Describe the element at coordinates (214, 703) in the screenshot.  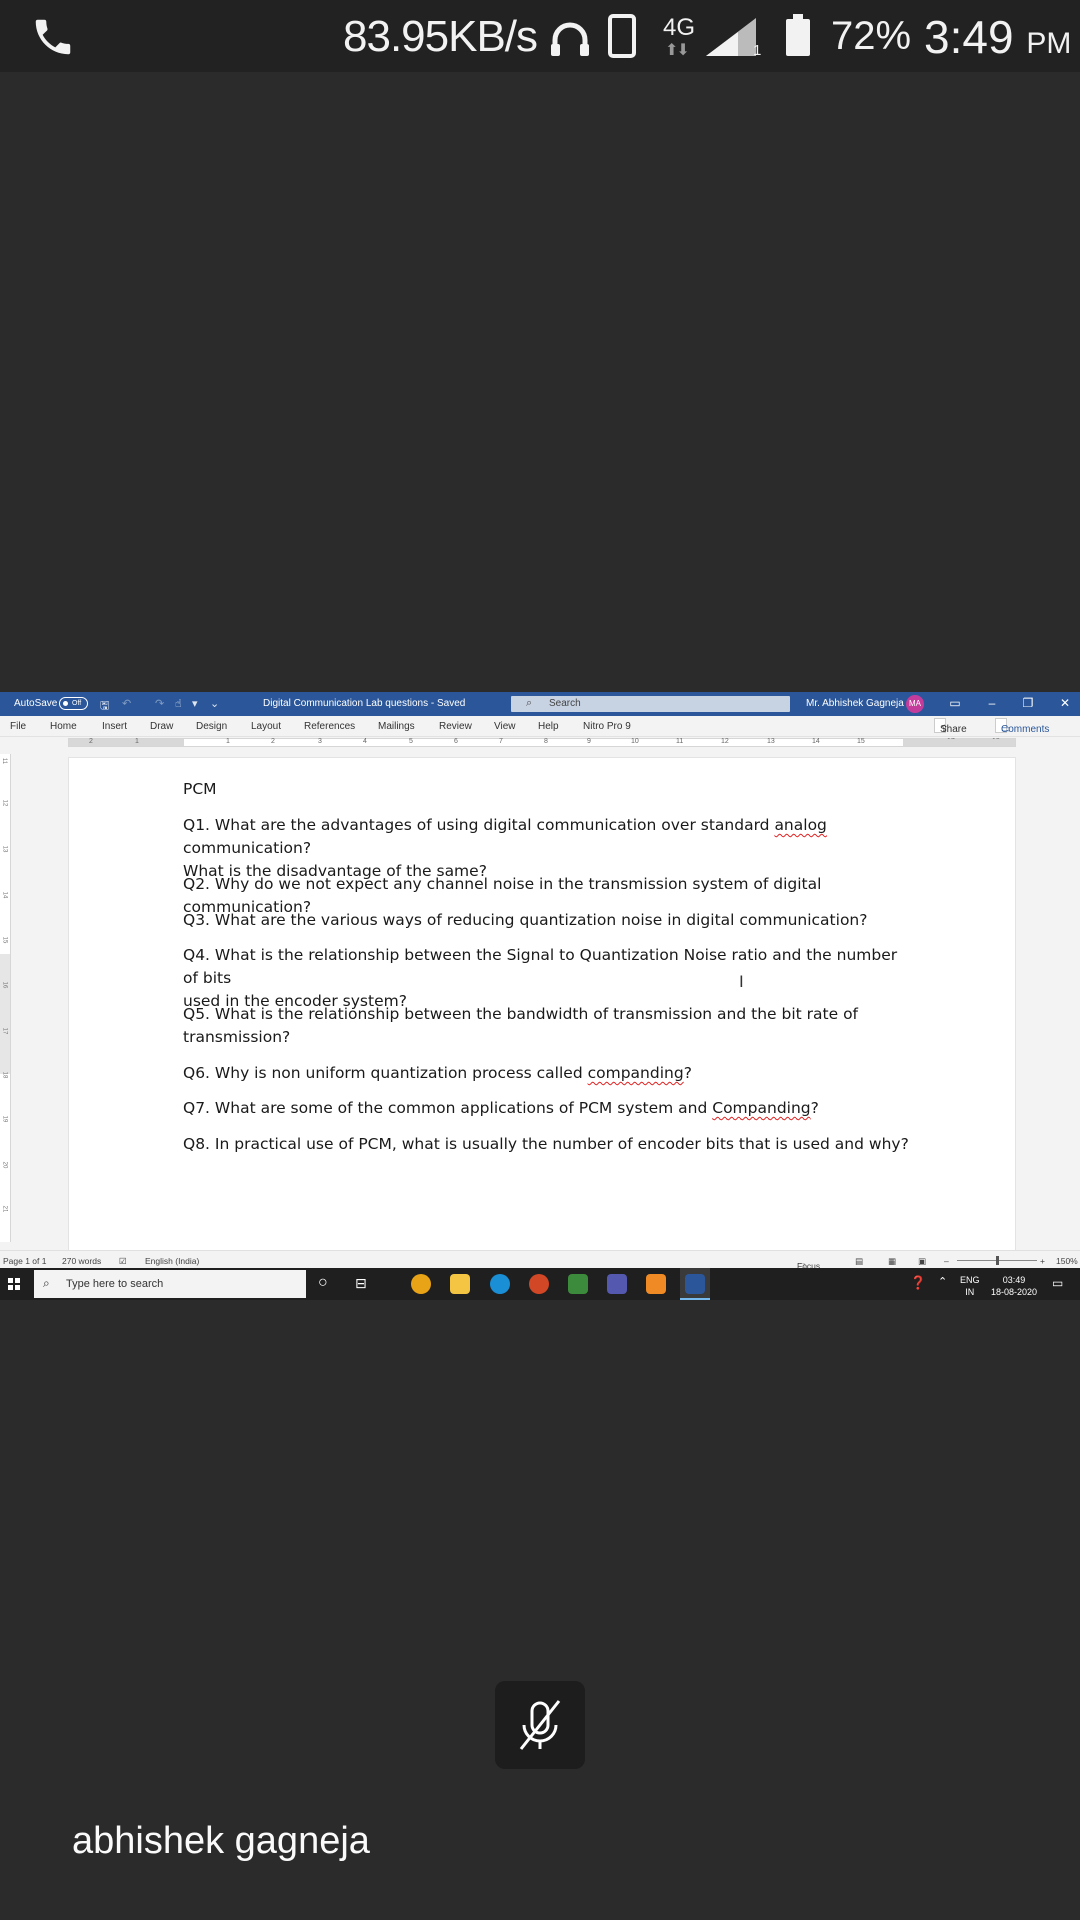
I see `customize-qat-icon: ⌄` at that location.